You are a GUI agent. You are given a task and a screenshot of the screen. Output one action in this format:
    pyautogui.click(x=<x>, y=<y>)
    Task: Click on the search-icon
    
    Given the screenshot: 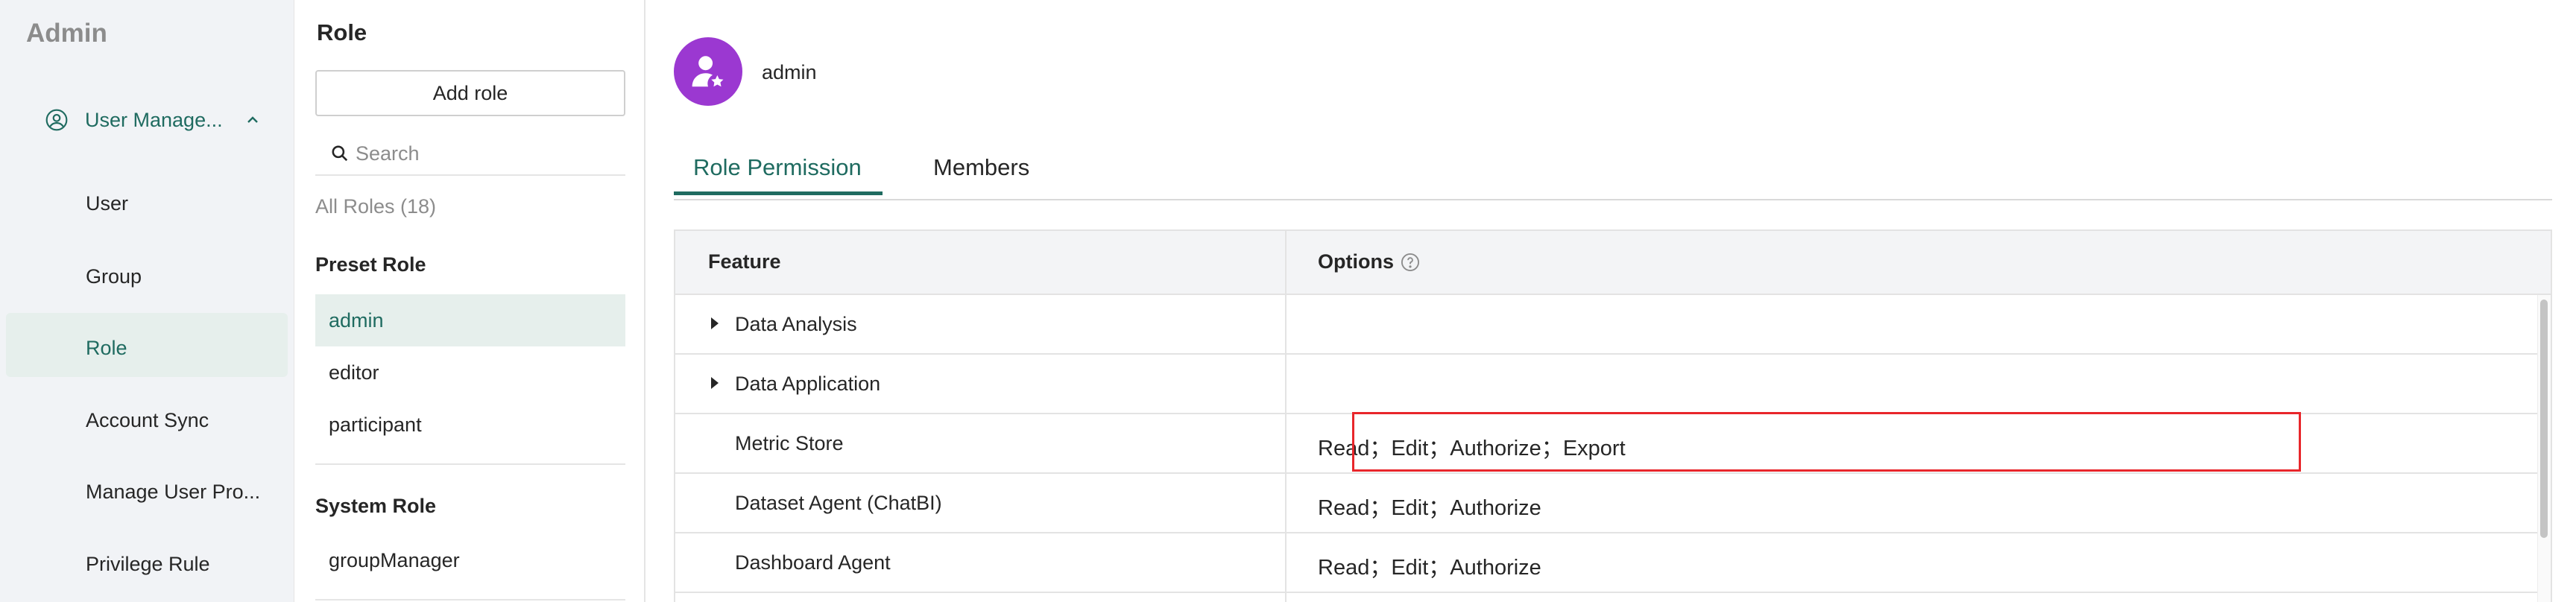 What is the action you would take?
    pyautogui.click(x=340, y=153)
    